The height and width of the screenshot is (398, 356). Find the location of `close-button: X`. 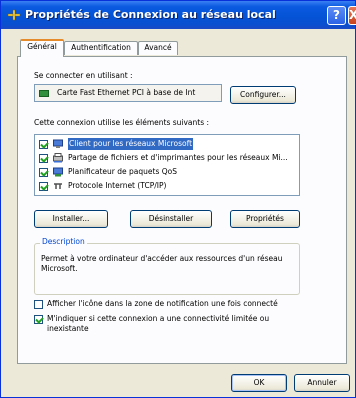

close-button: X is located at coordinates (352, 15).